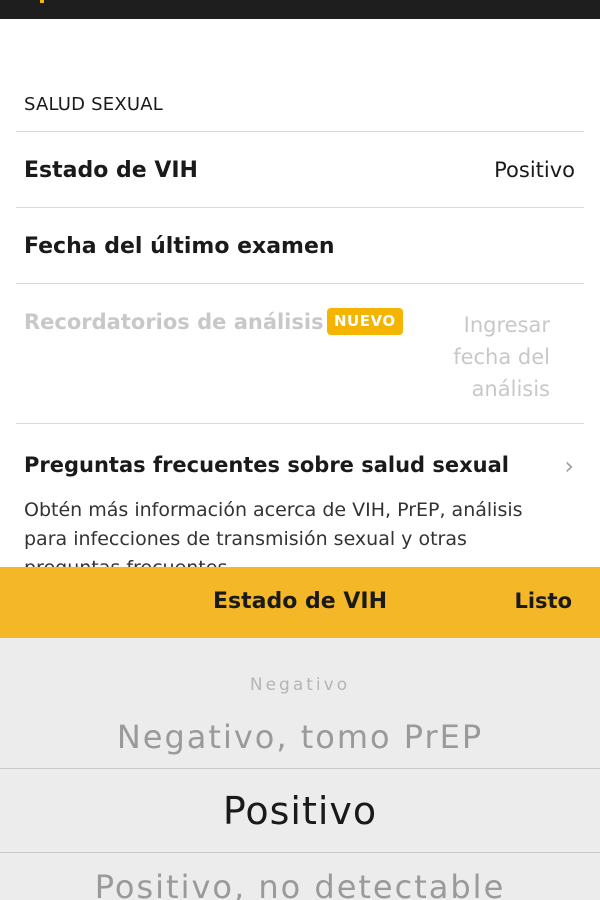  Describe the element at coordinates (266, 465) in the screenshot. I see `faq-title: Preguntas frecuentes sobre salud sexual` at that location.